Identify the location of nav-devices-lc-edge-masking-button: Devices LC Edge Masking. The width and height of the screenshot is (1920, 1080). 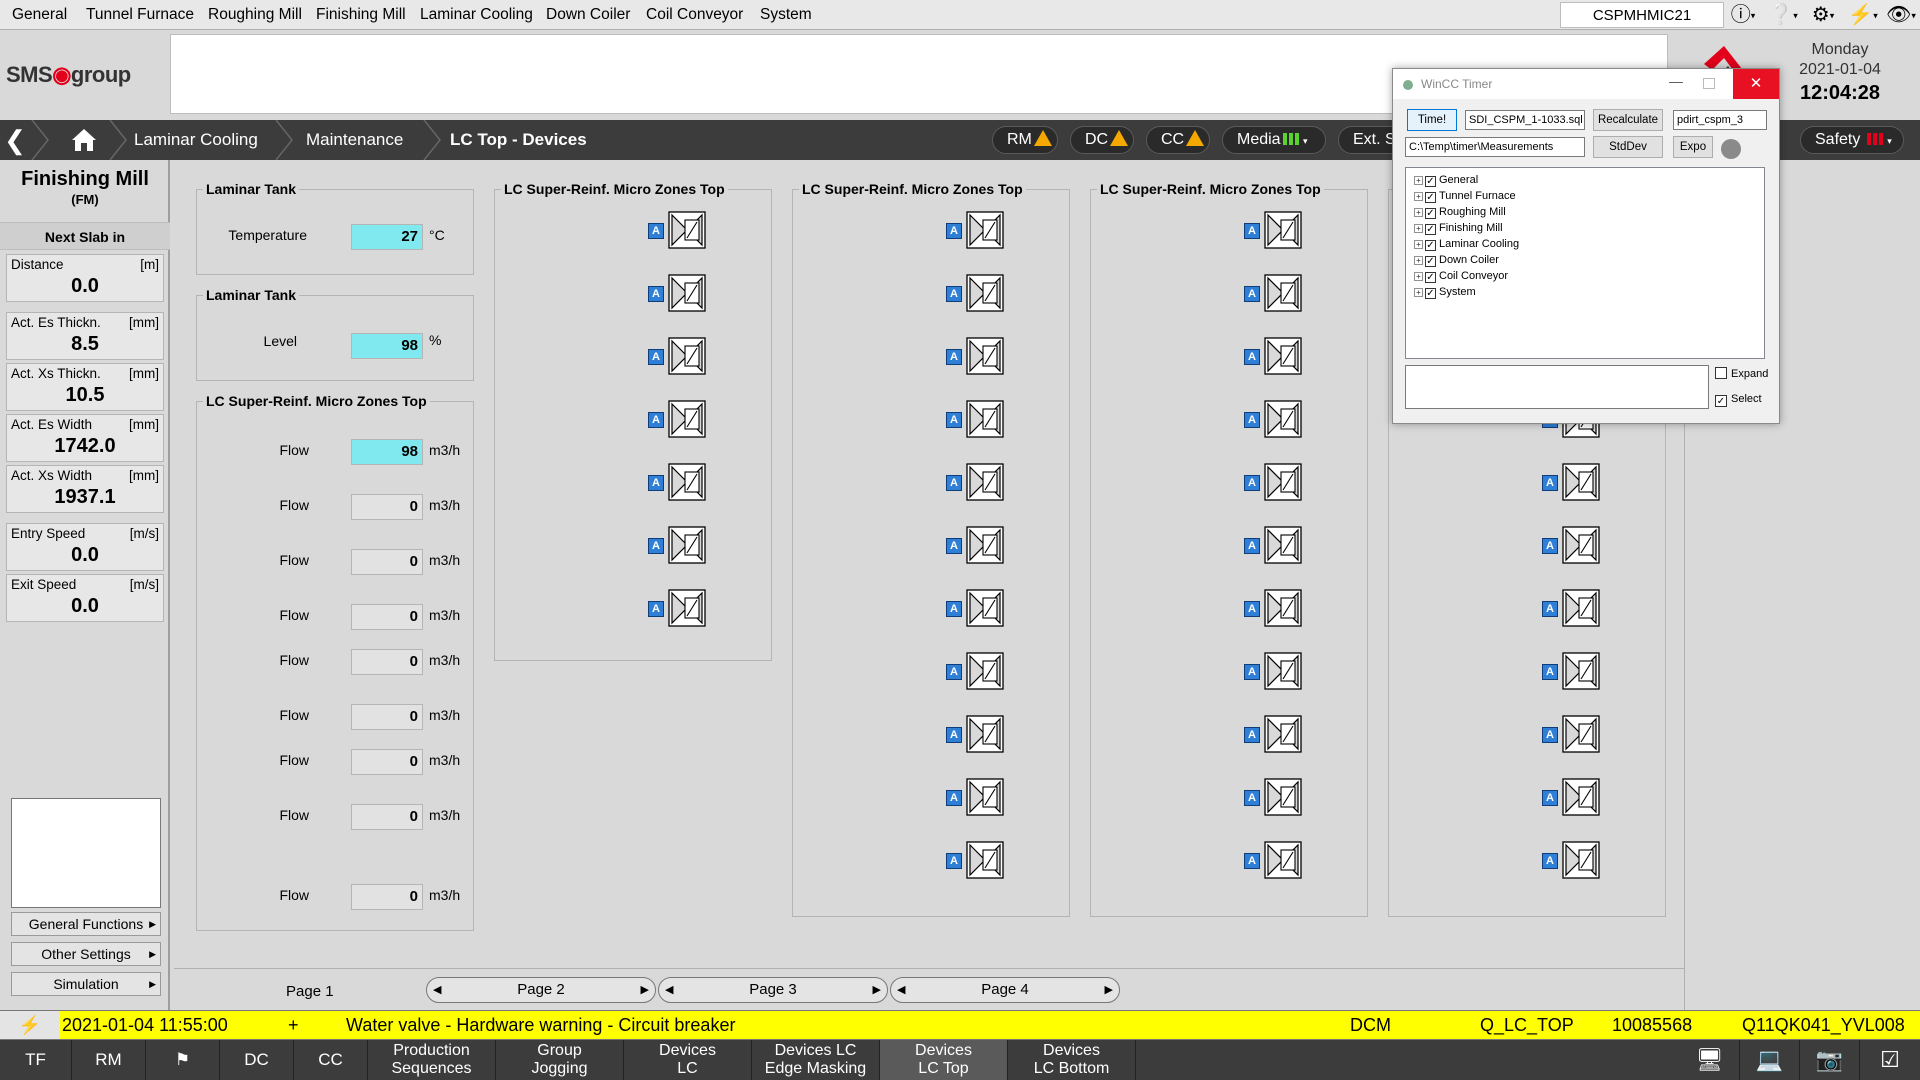
(816, 1060).